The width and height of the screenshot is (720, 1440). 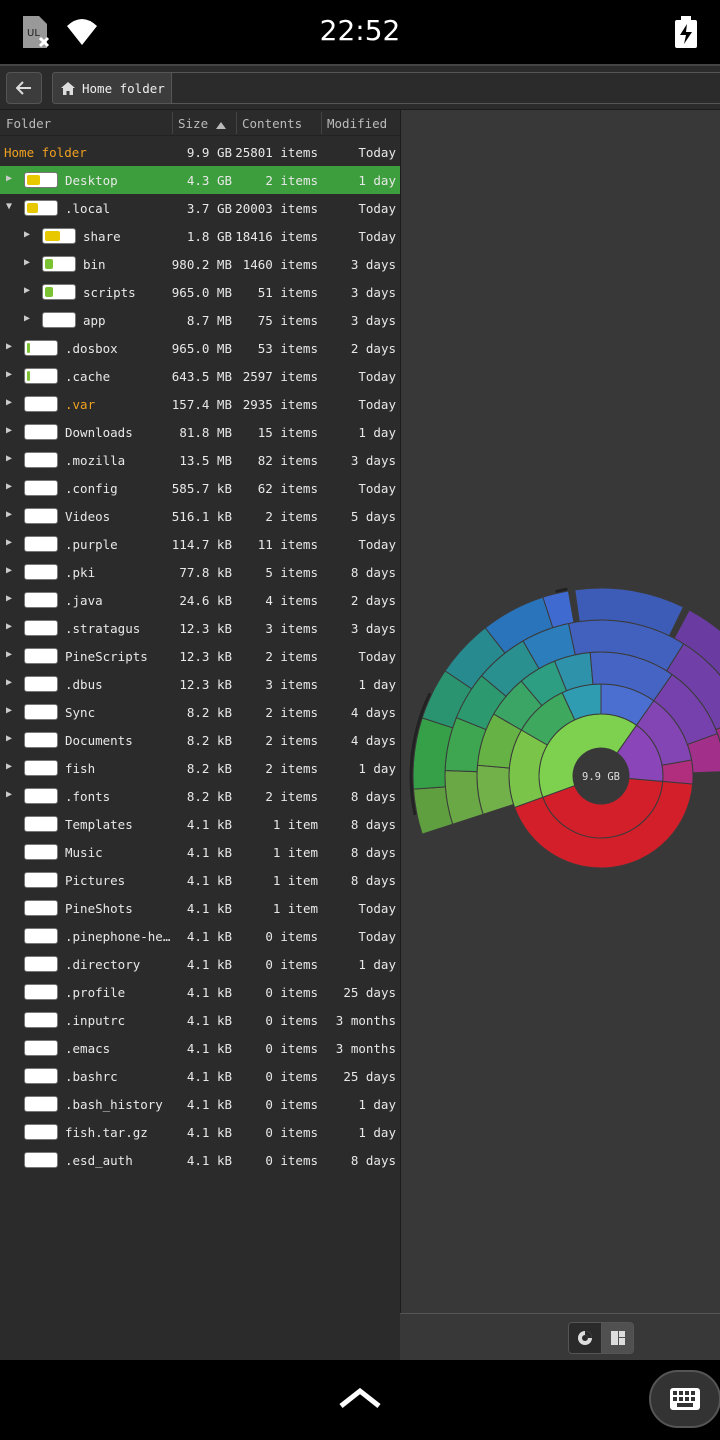 What do you see at coordinates (200, 152) in the screenshot?
I see `root-row: Home folder 9.9 GB 25801 items Today` at bounding box center [200, 152].